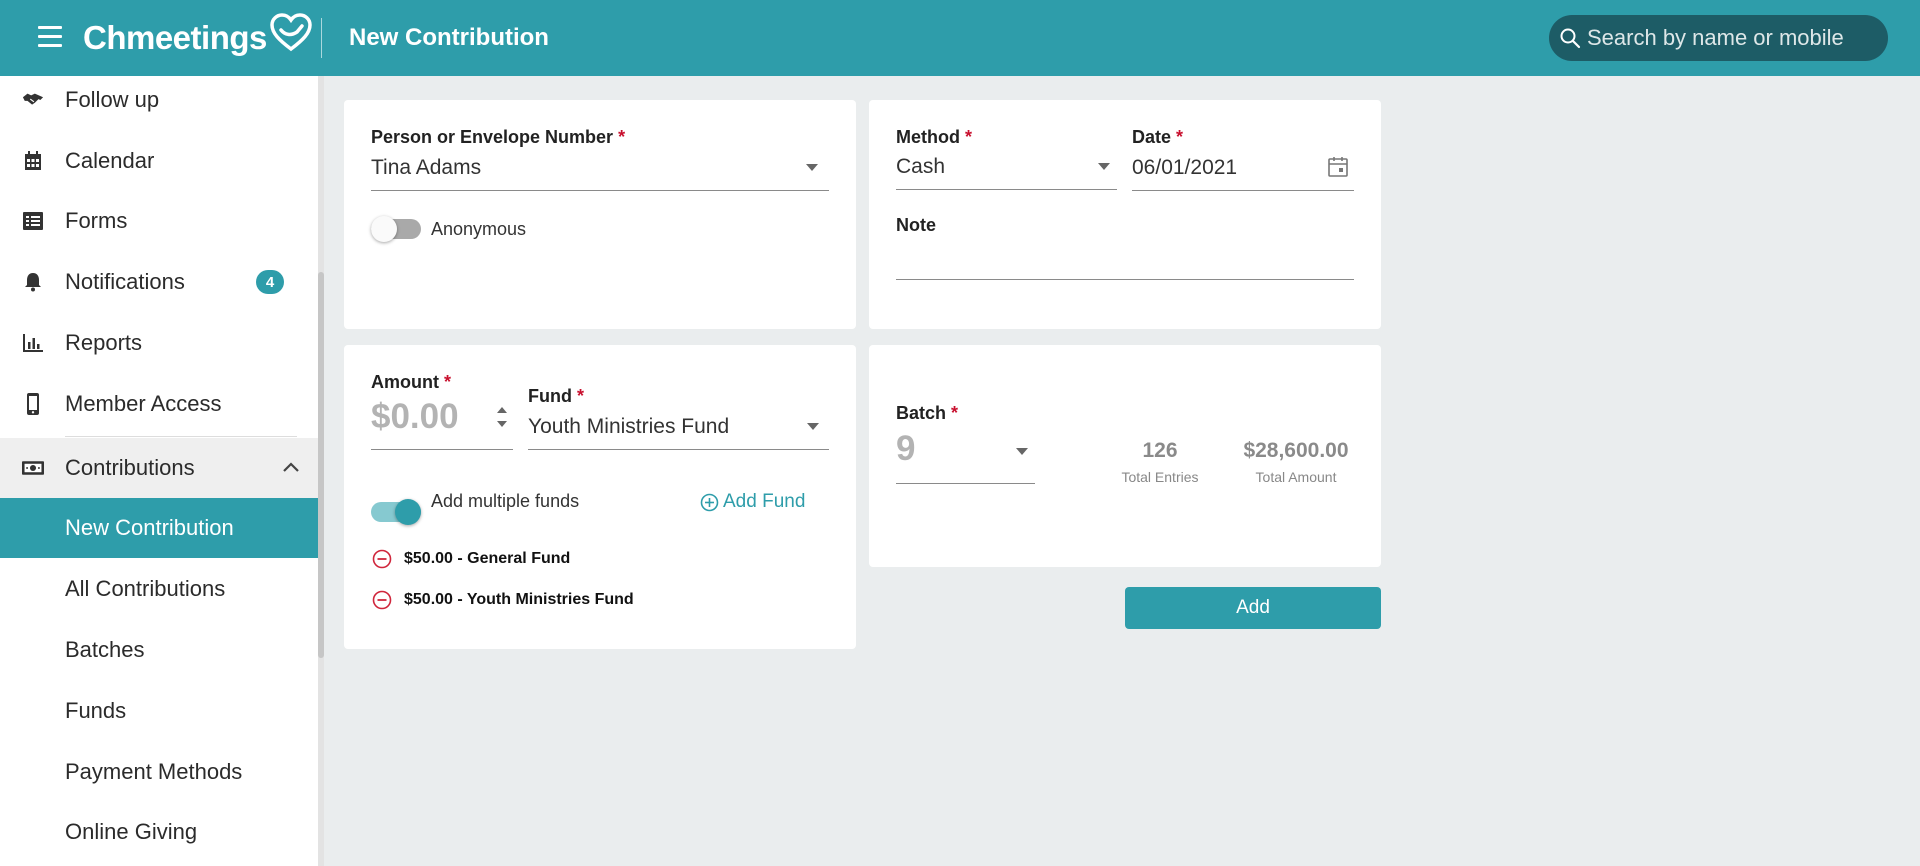  I want to click on notification-count-badge: 4, so click(270, 282).